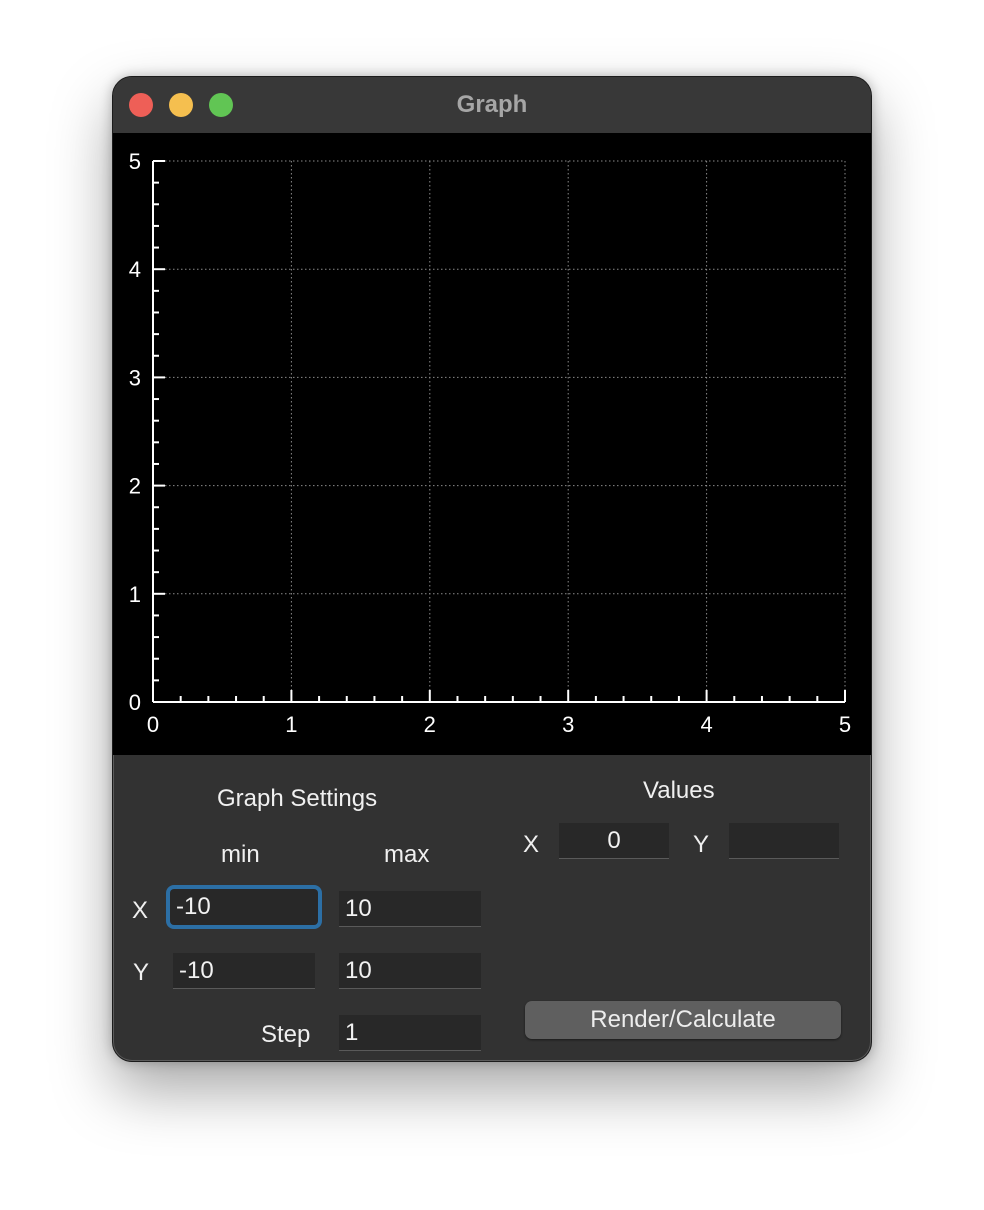 This screenshot has width=984, height=1210. Describe the element at coordinates (784, 841) in the screenshot. I see `y-value-input` at that location.